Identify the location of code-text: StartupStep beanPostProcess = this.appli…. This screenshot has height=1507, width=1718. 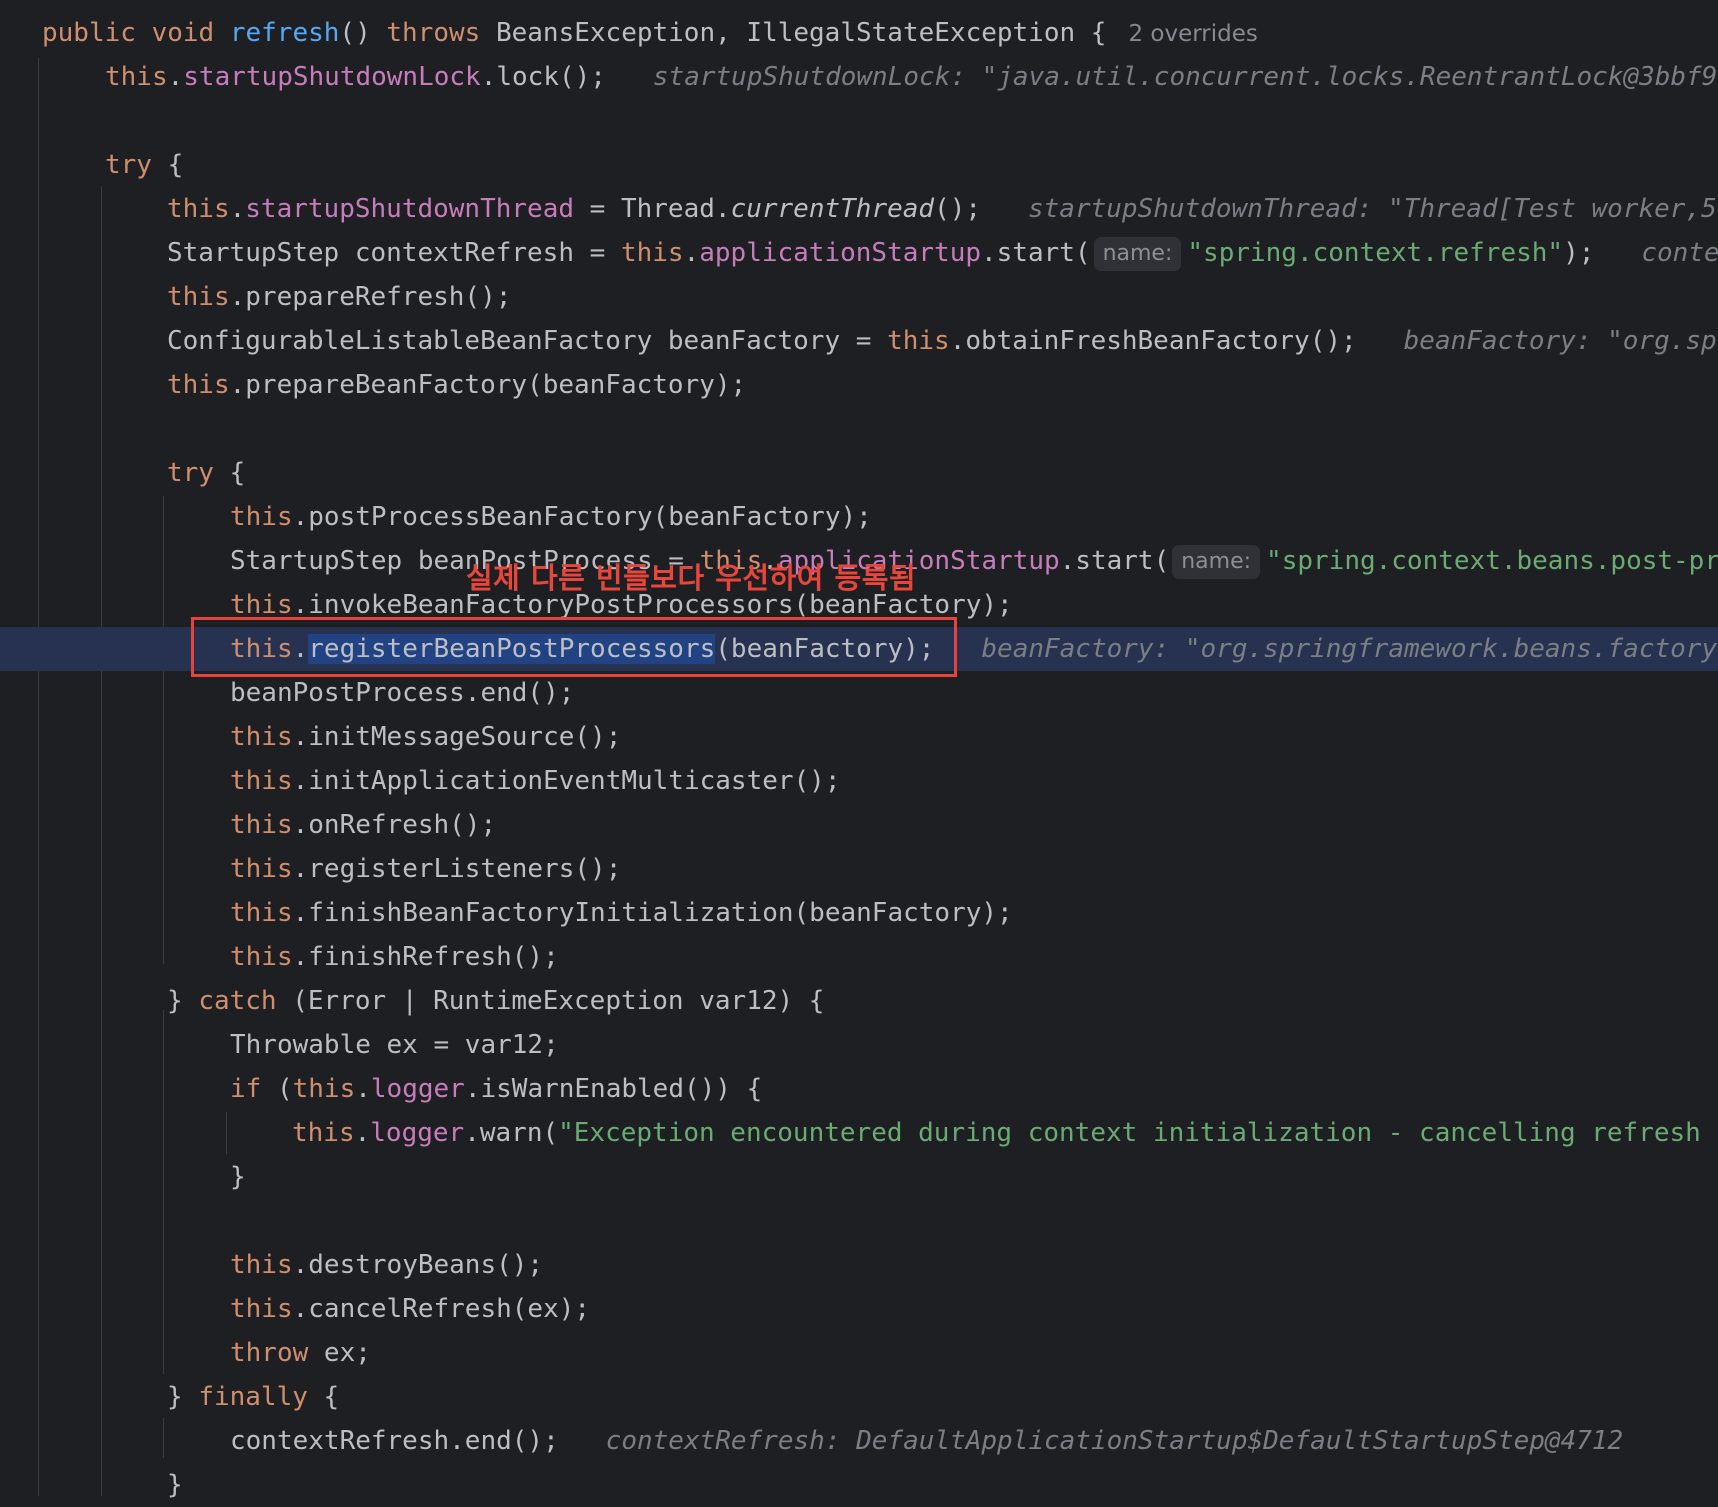
(974, 561).